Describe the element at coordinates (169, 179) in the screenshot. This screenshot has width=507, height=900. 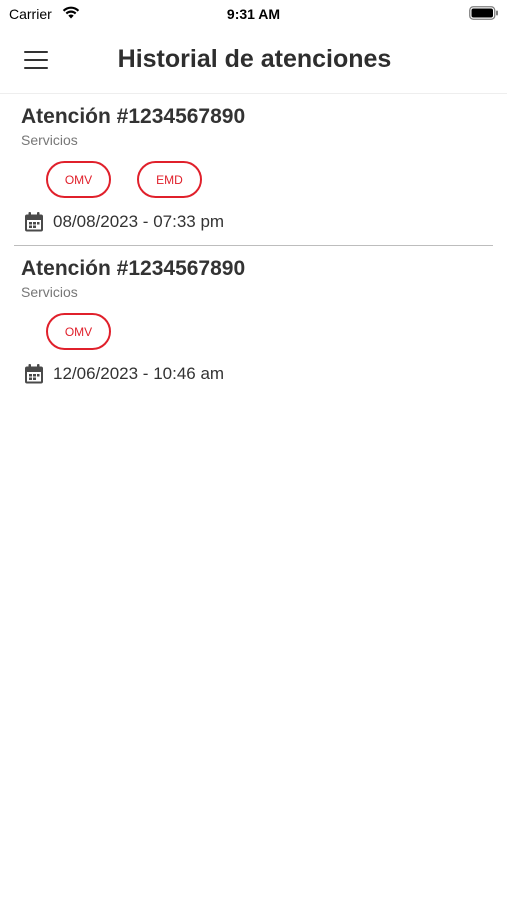
I see `service-tag-emd: EMD` at that location.